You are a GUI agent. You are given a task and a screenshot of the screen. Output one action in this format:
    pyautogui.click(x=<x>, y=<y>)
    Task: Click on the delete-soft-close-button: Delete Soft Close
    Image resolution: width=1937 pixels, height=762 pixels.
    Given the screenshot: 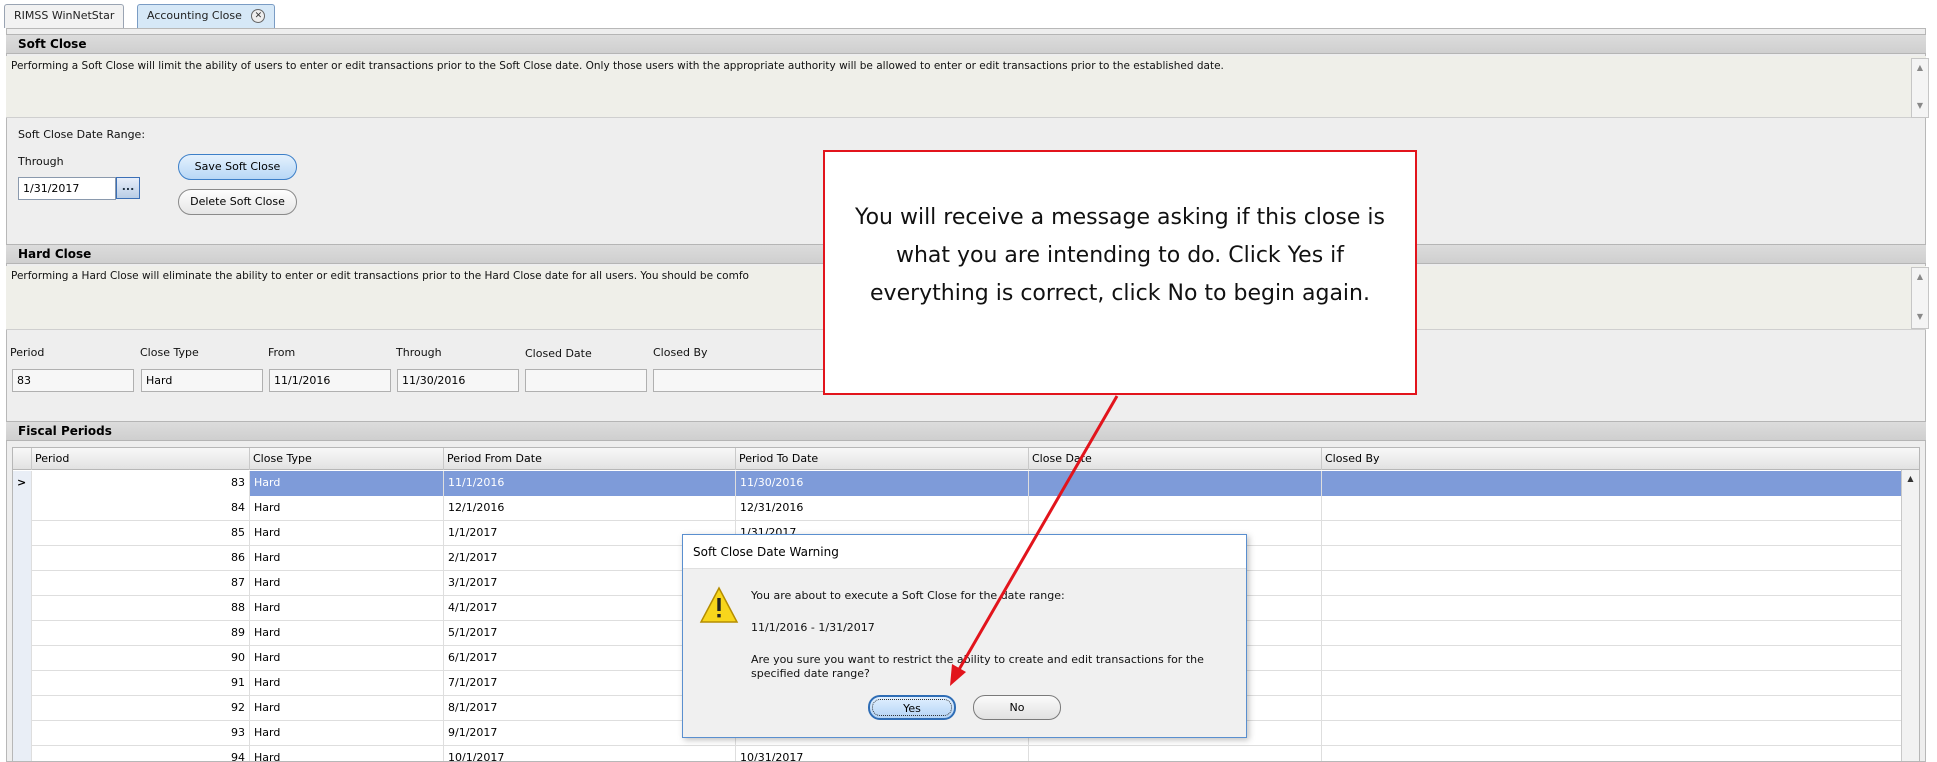 What is the action you would take?
    pyautogui.click(x=237, y=202)
    